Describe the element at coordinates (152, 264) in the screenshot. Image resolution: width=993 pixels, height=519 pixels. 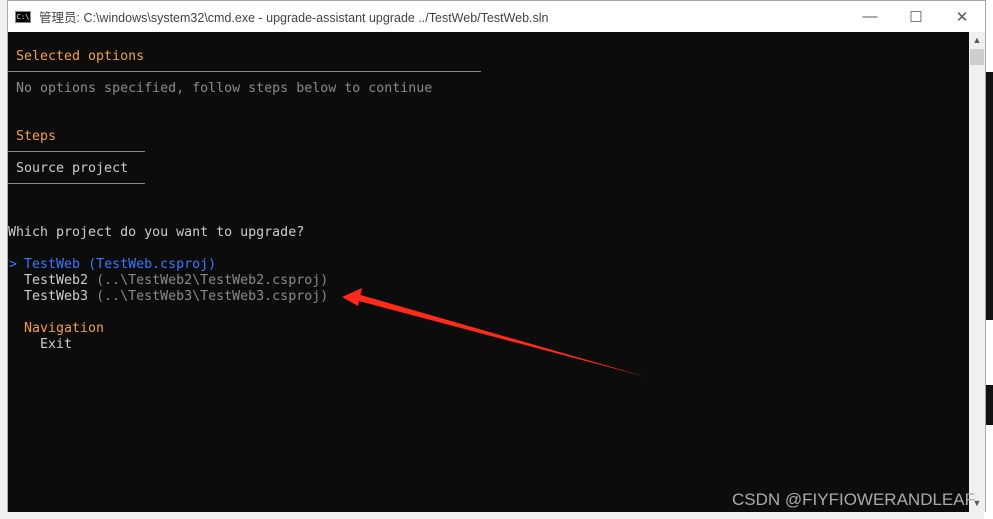
I see `project-path: (TestWeb.csproj)` at that location.